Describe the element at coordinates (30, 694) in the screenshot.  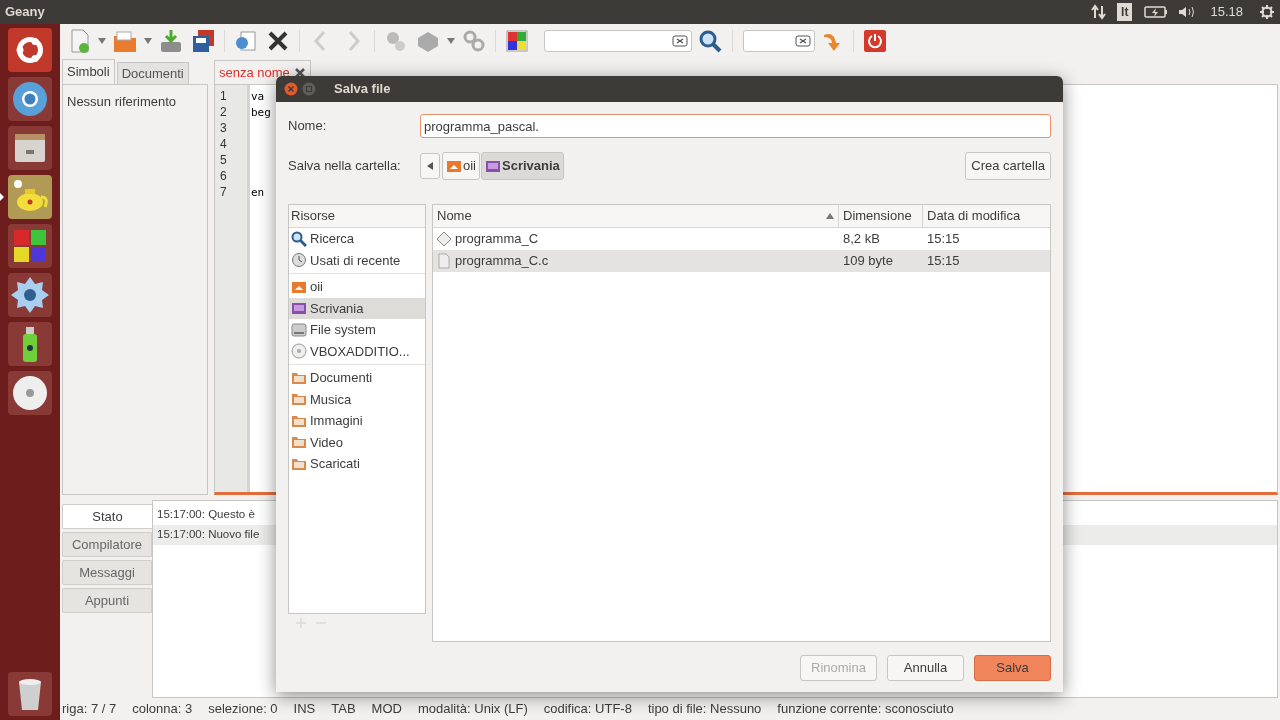
I see `trash-icon` at that location.